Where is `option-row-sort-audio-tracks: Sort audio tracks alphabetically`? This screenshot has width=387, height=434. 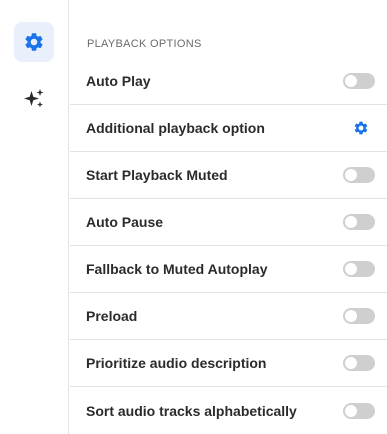 option-row-sort-audio-tracks: Sort audio tracks alphabetically is located at coordinates (228, 410).